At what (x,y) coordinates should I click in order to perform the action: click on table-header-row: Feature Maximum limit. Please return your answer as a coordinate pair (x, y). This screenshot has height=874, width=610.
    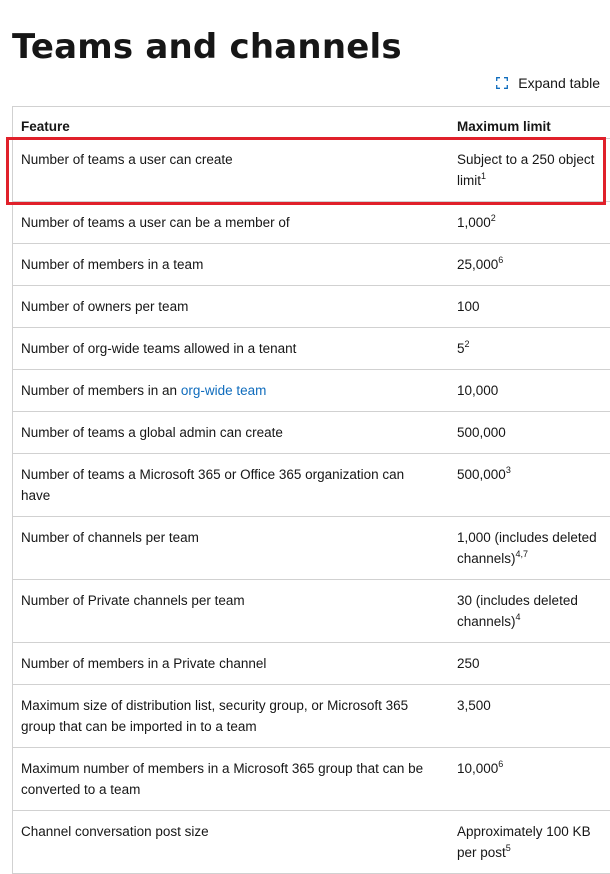
    Looking at the image, I should click on (311, 123).